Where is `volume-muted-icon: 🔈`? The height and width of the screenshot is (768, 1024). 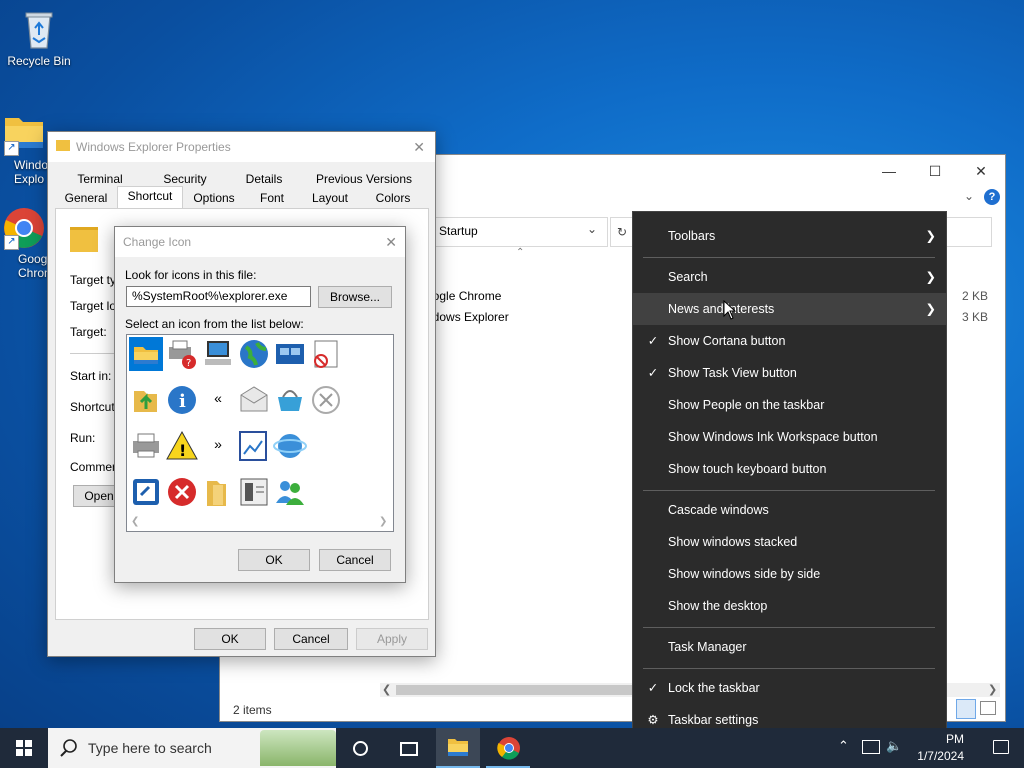
volume-muted-icon: 🔈 is located at coordinates (894, 746).